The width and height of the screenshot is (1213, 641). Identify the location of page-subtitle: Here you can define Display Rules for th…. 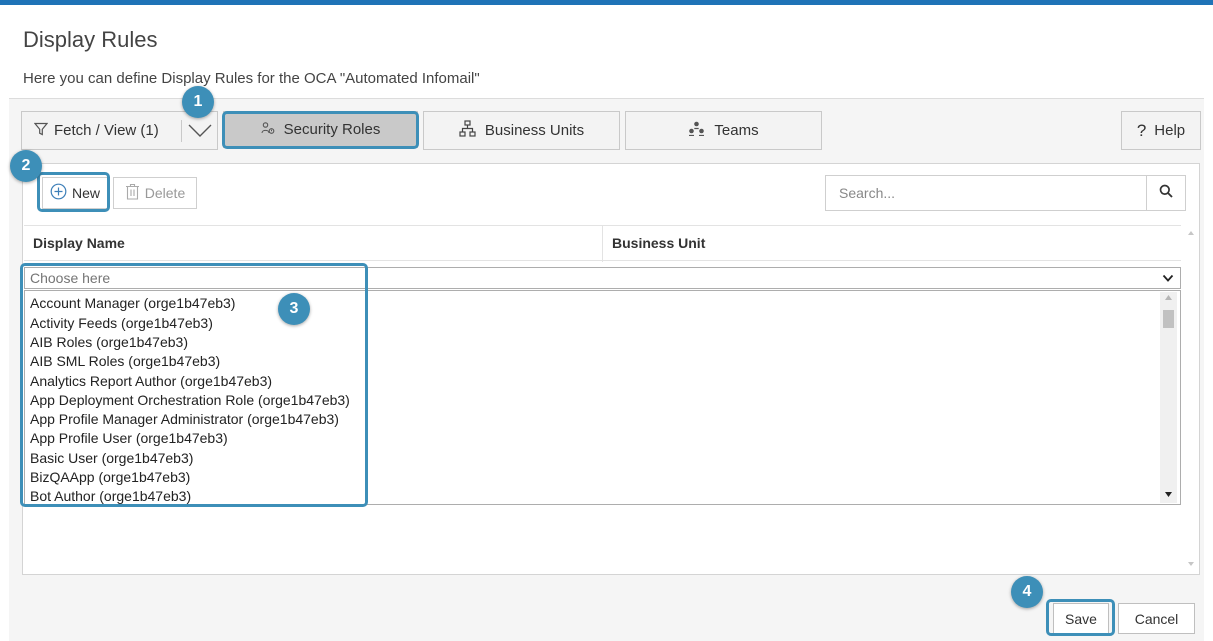
(251, 78).